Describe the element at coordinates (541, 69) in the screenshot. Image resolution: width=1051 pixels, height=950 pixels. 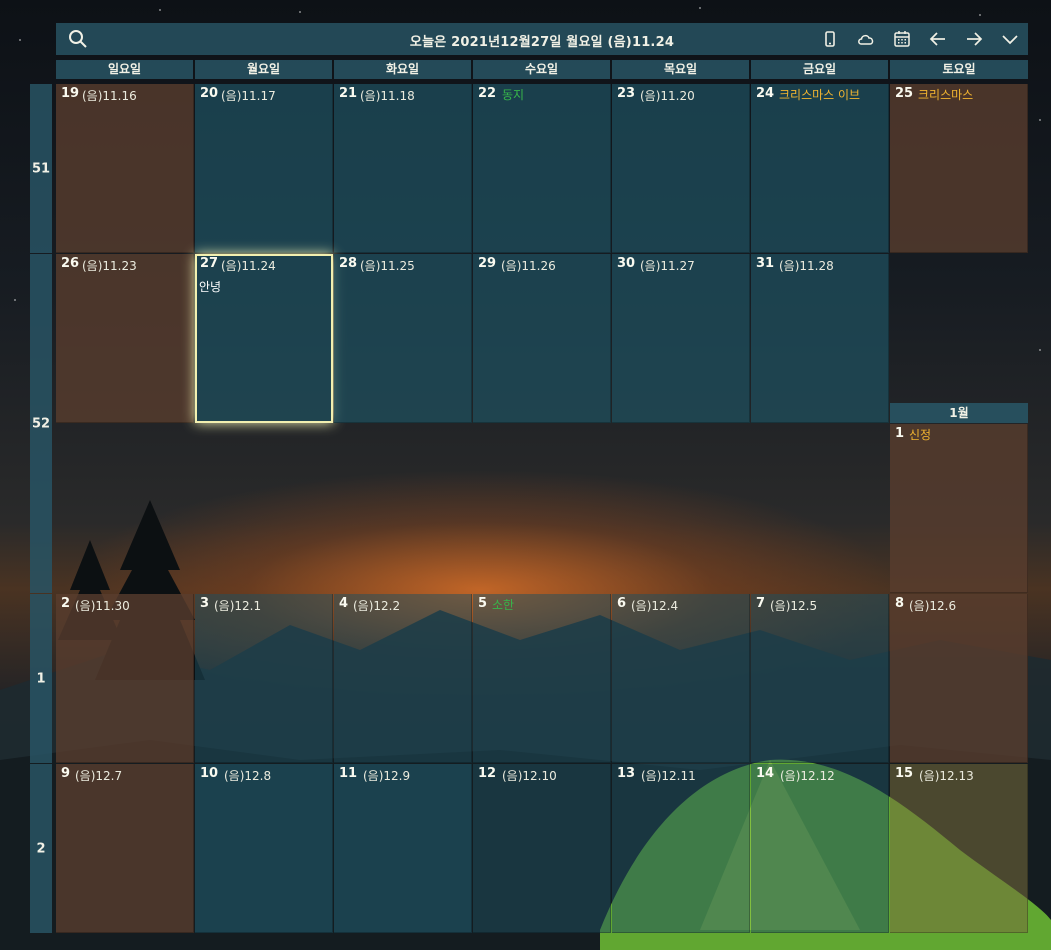
I see `weekday-header-wed: 수요일` at that location.